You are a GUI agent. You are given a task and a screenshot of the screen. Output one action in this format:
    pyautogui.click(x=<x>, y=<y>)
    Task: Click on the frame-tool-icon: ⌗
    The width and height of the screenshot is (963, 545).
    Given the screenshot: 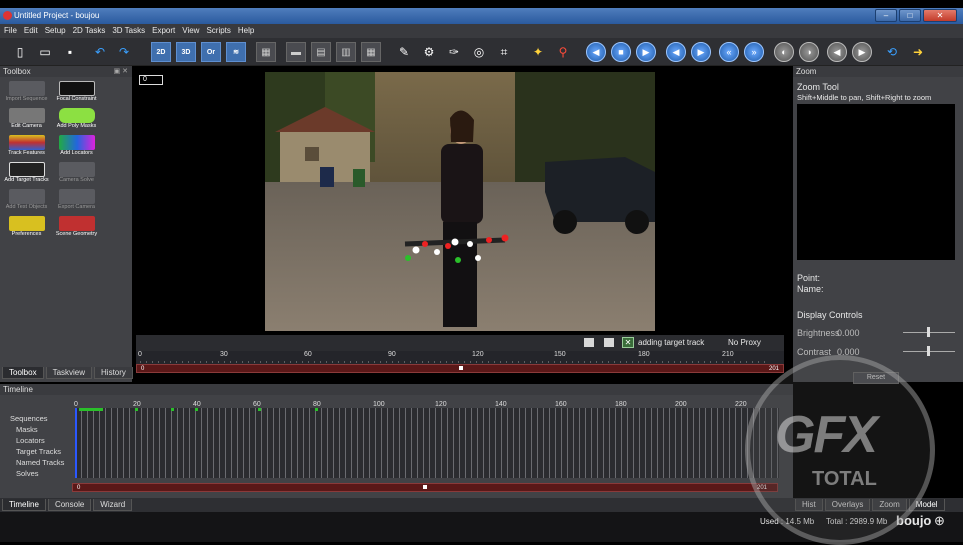 What is the action you would take?
    pyautogui.click(x=504, y=52)
    